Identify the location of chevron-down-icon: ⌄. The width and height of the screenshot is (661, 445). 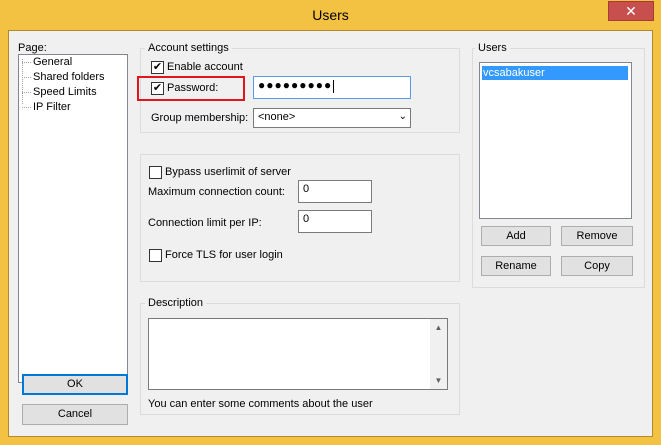
(402, 116).